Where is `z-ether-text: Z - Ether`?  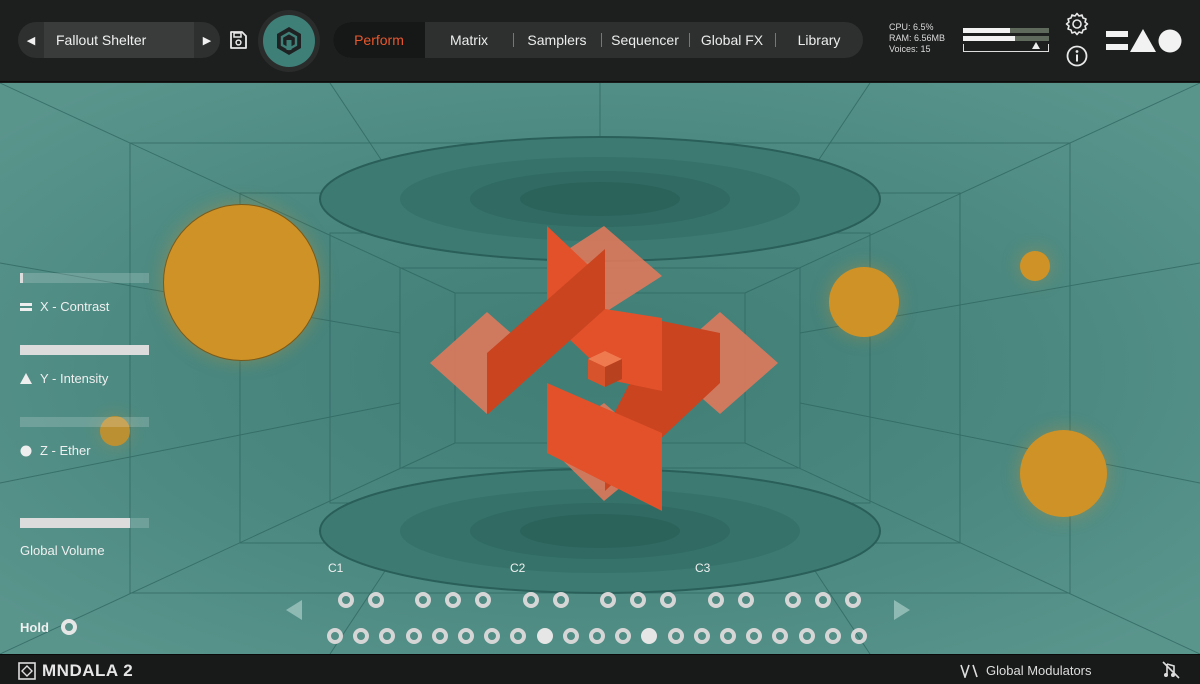
z-ether-text: Z - Ether is located at coordinates (65, 450).